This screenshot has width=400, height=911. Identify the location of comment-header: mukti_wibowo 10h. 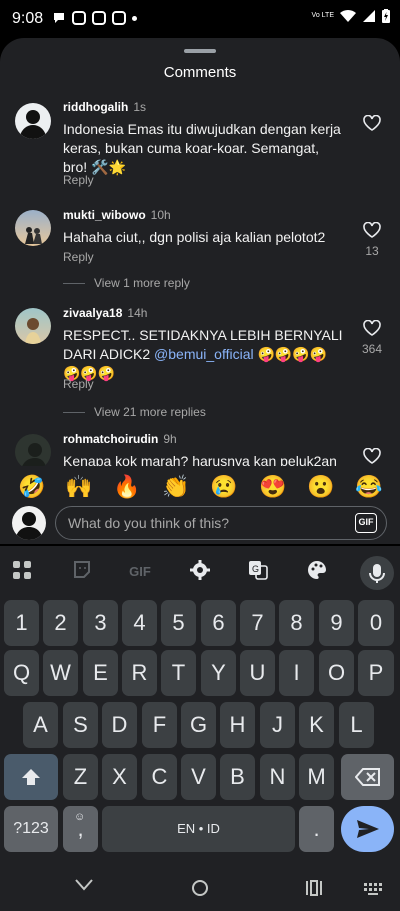
(117, 215).